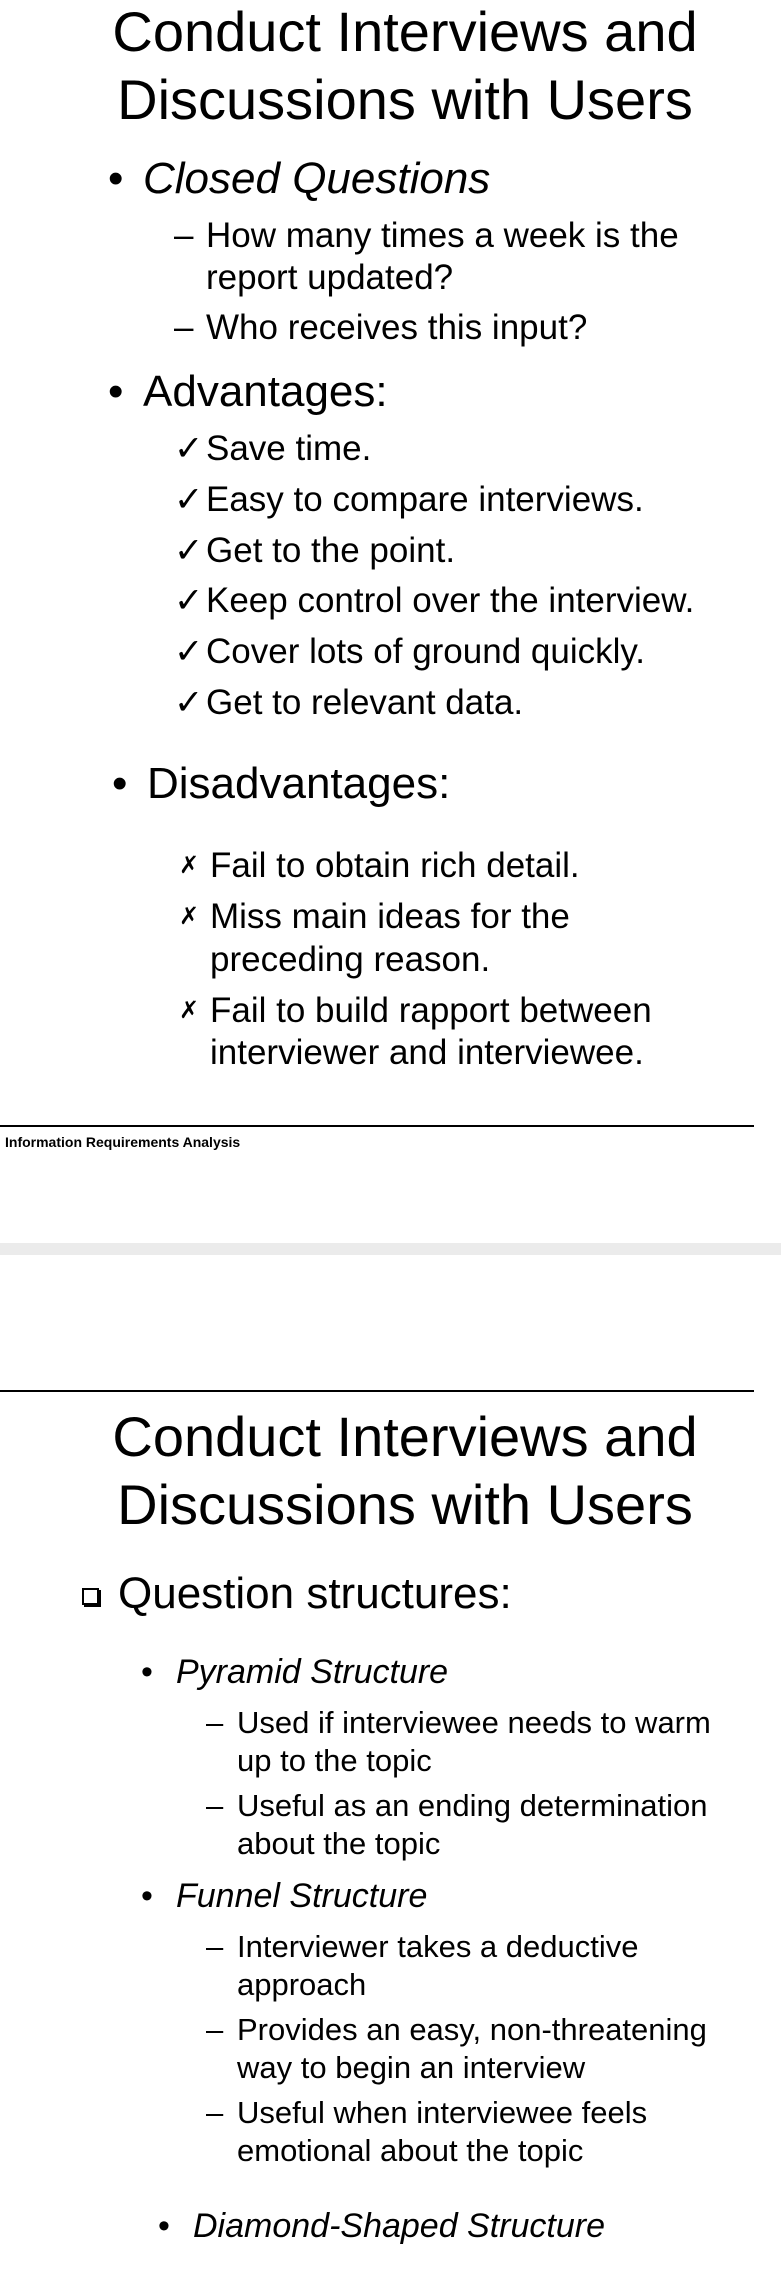  I want to click on slide-1-title-line-2: Discussions with Users, so click(405, 99).